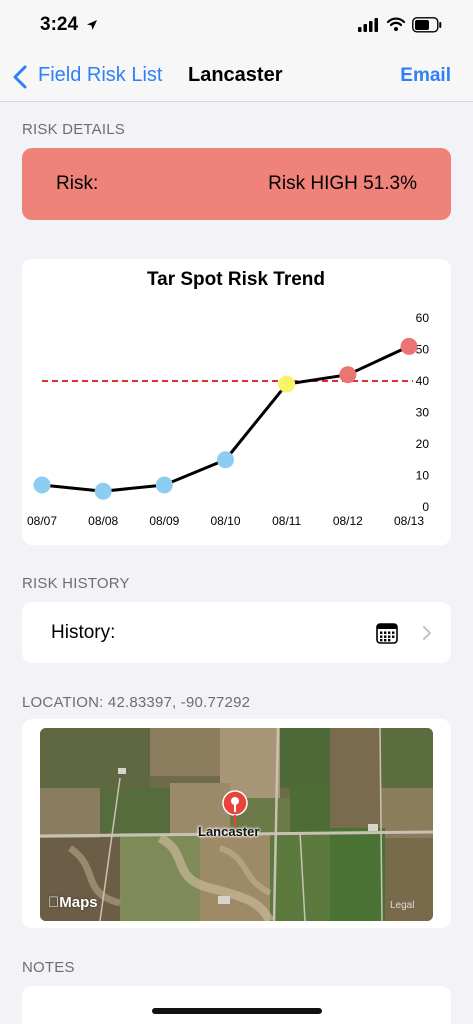 This screenshot has width=473, height=1024. What do you see at coordinates (73, 129) in the screenshot?
I see `risk-details-header: RISK DETAILS` at bounding box center [73, 129].